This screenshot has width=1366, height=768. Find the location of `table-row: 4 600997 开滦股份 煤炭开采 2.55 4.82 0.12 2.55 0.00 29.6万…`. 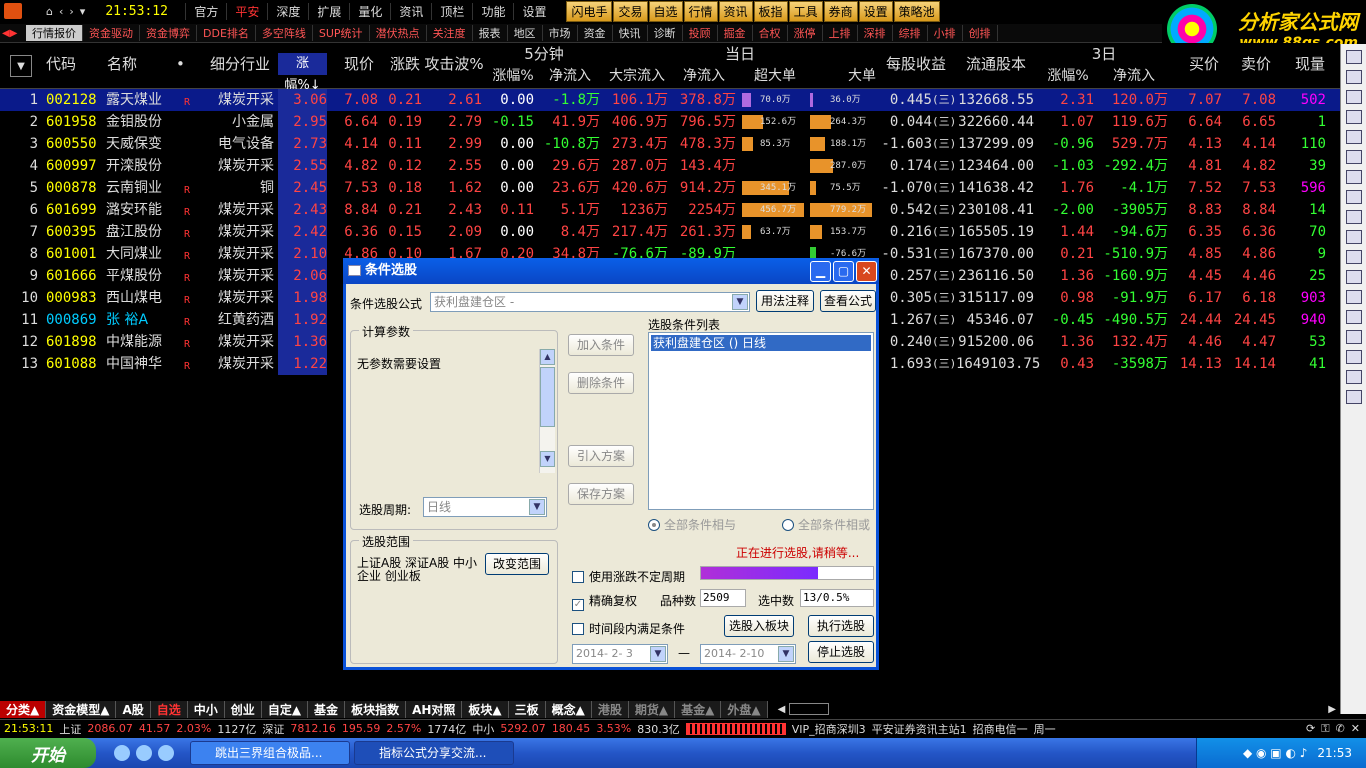

table-row: 4 600997 开滦股份 煤炭开采 2.55 4.82 0.12 2.55 0.00 29.6万… is located at coordinates (670, 166).